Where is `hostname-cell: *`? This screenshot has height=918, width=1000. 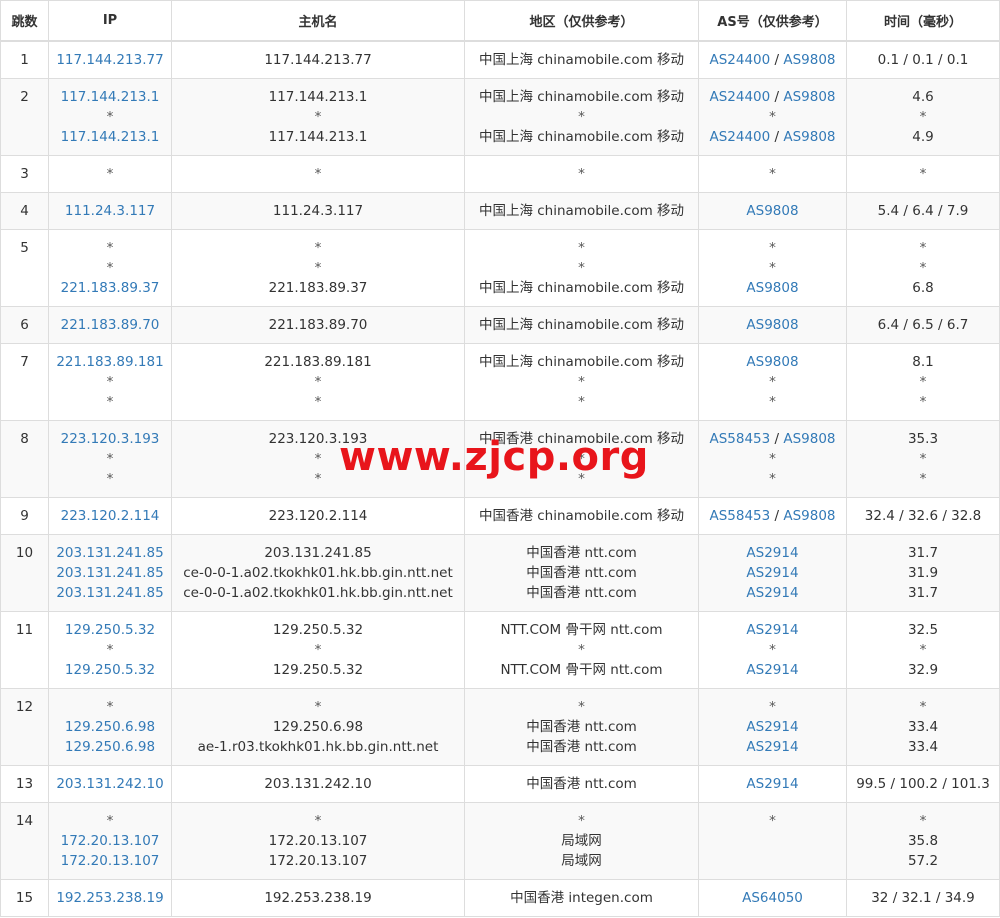
hostname-cell: * is located at coordinates (318, 173).